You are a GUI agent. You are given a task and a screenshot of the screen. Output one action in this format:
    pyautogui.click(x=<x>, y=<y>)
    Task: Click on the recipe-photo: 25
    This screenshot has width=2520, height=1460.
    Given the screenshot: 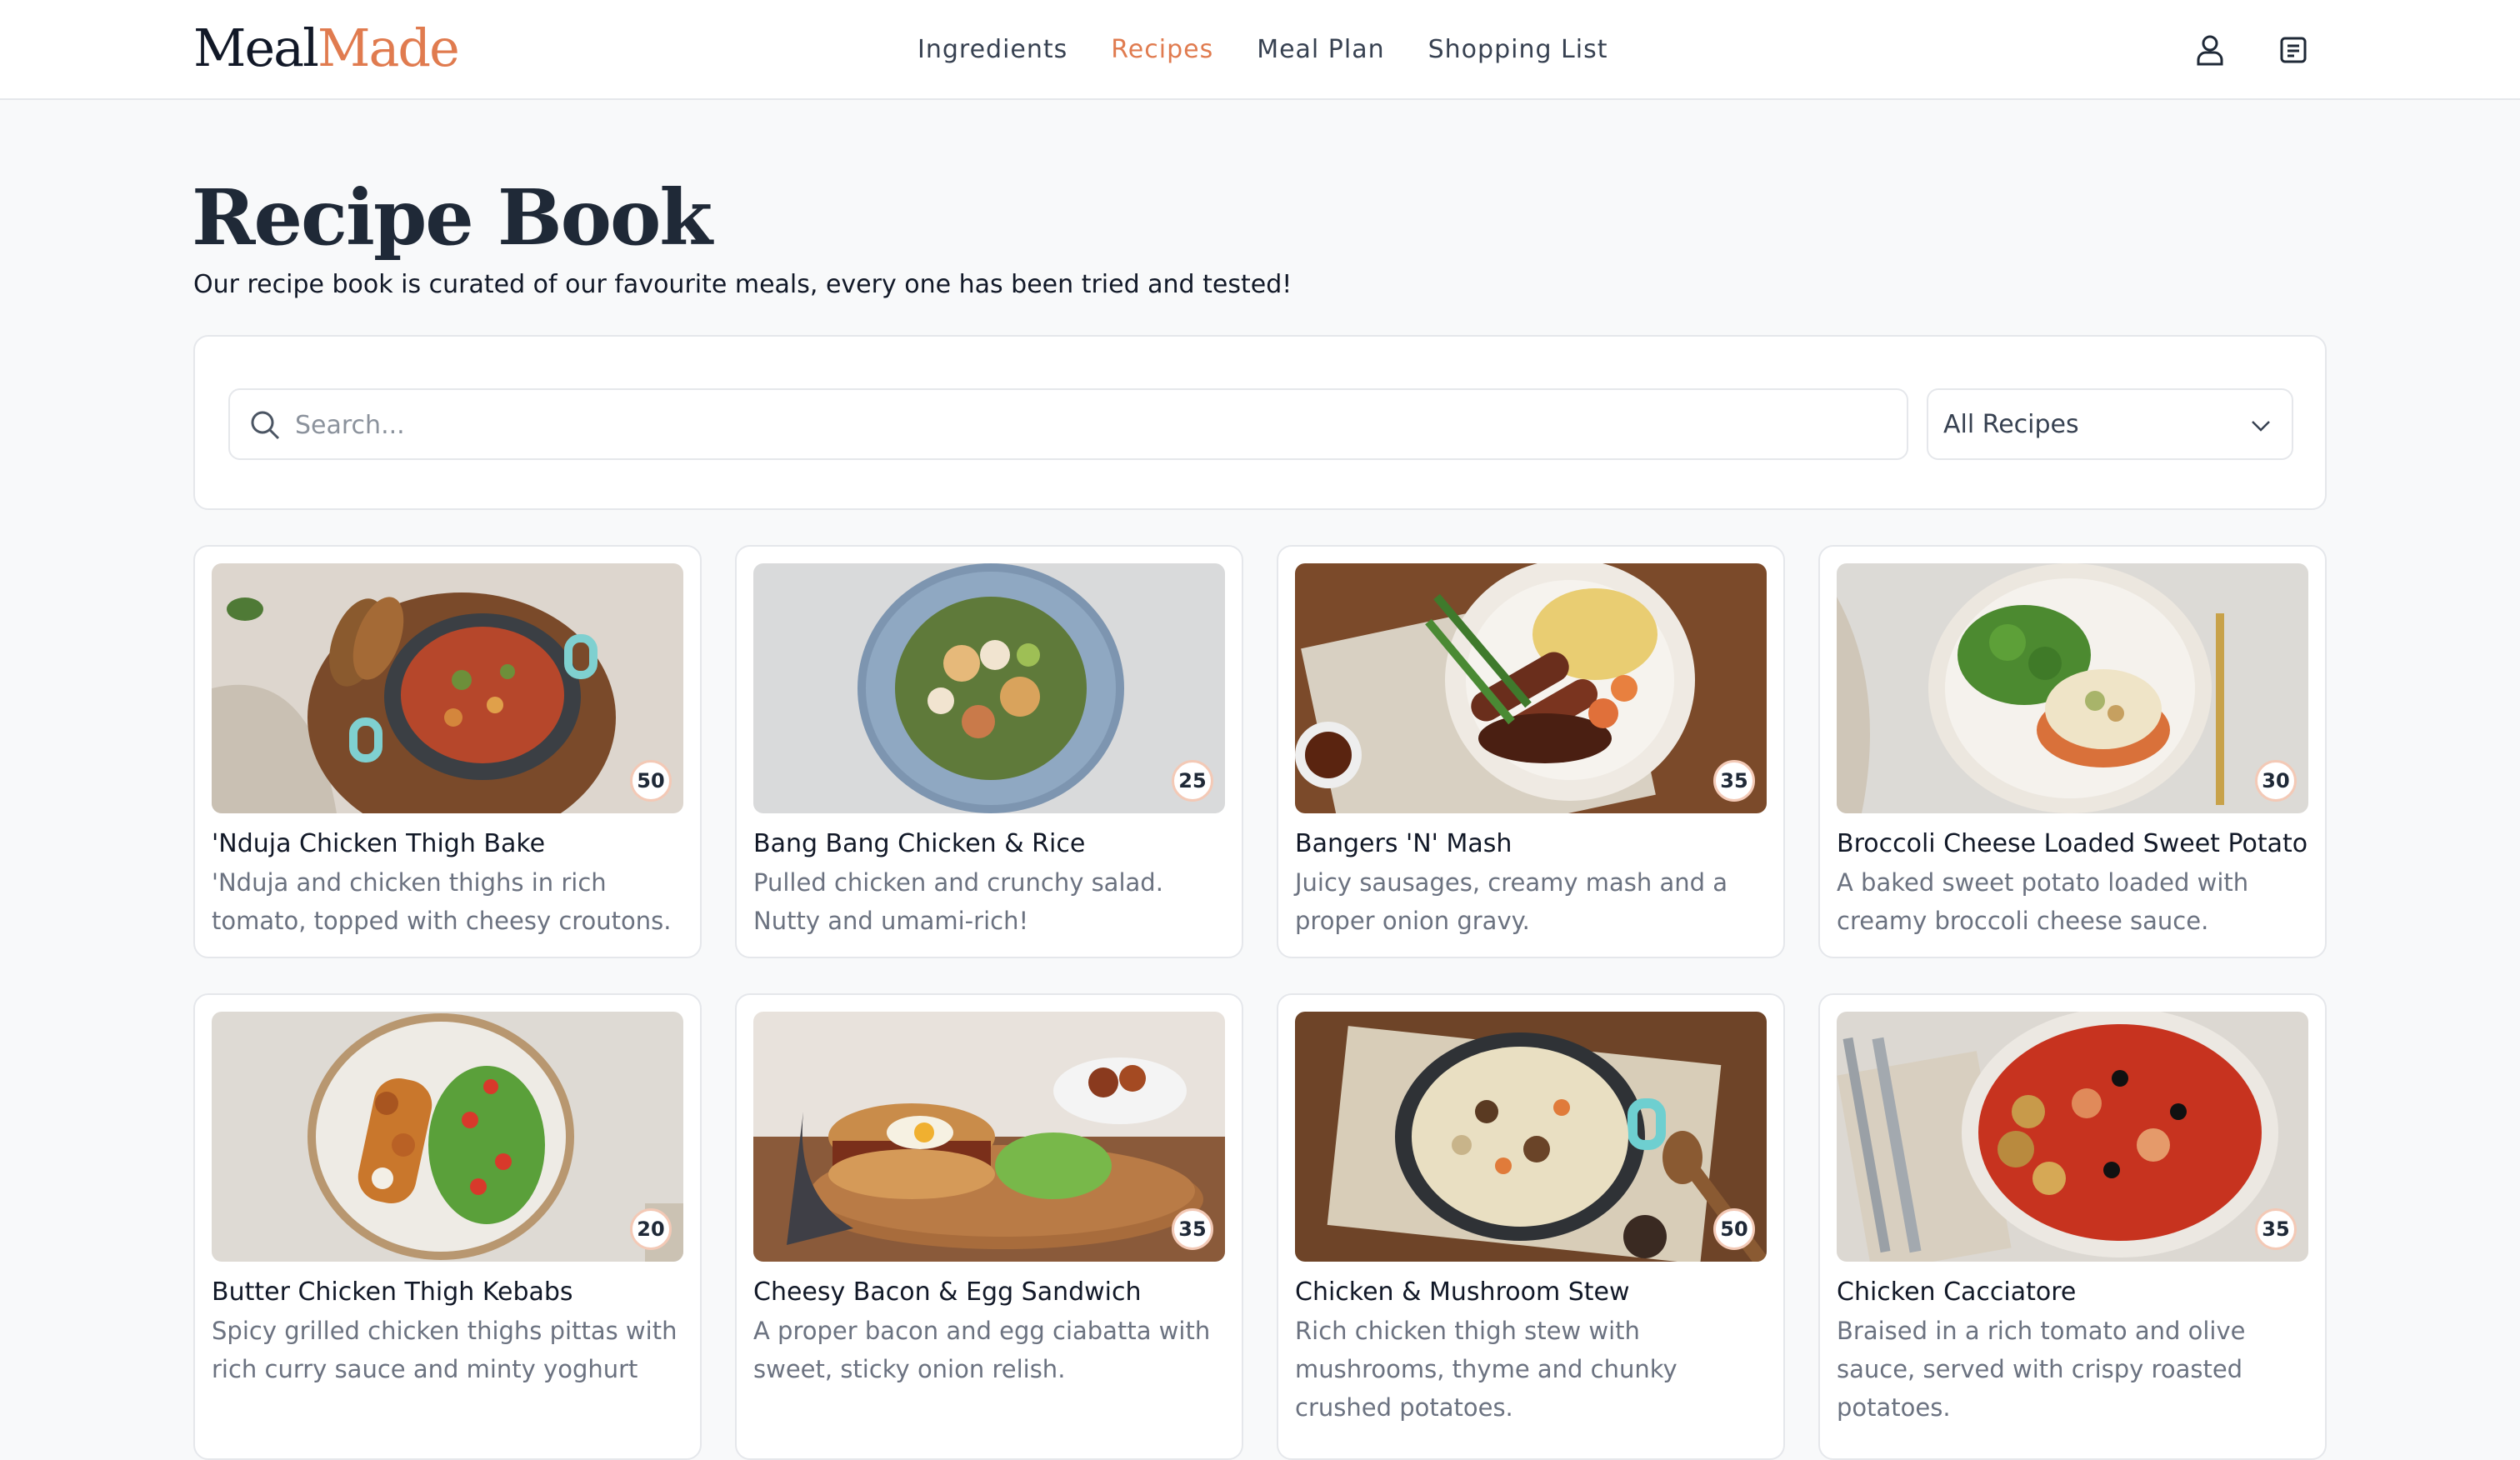 What is the action you would take?
    pyautogui.click(x=989, y=688)
    